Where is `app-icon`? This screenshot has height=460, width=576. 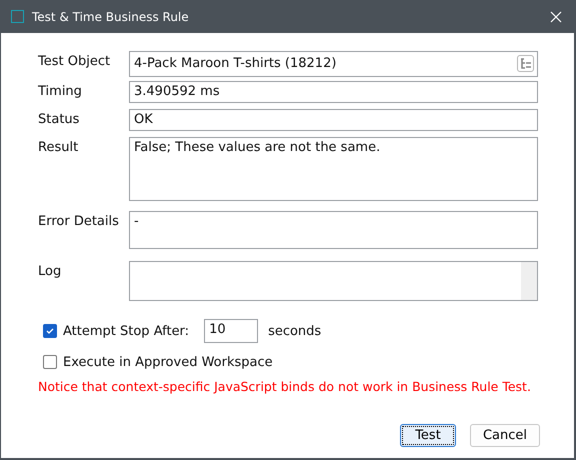
app-icon is located at coordinates (17, 16).